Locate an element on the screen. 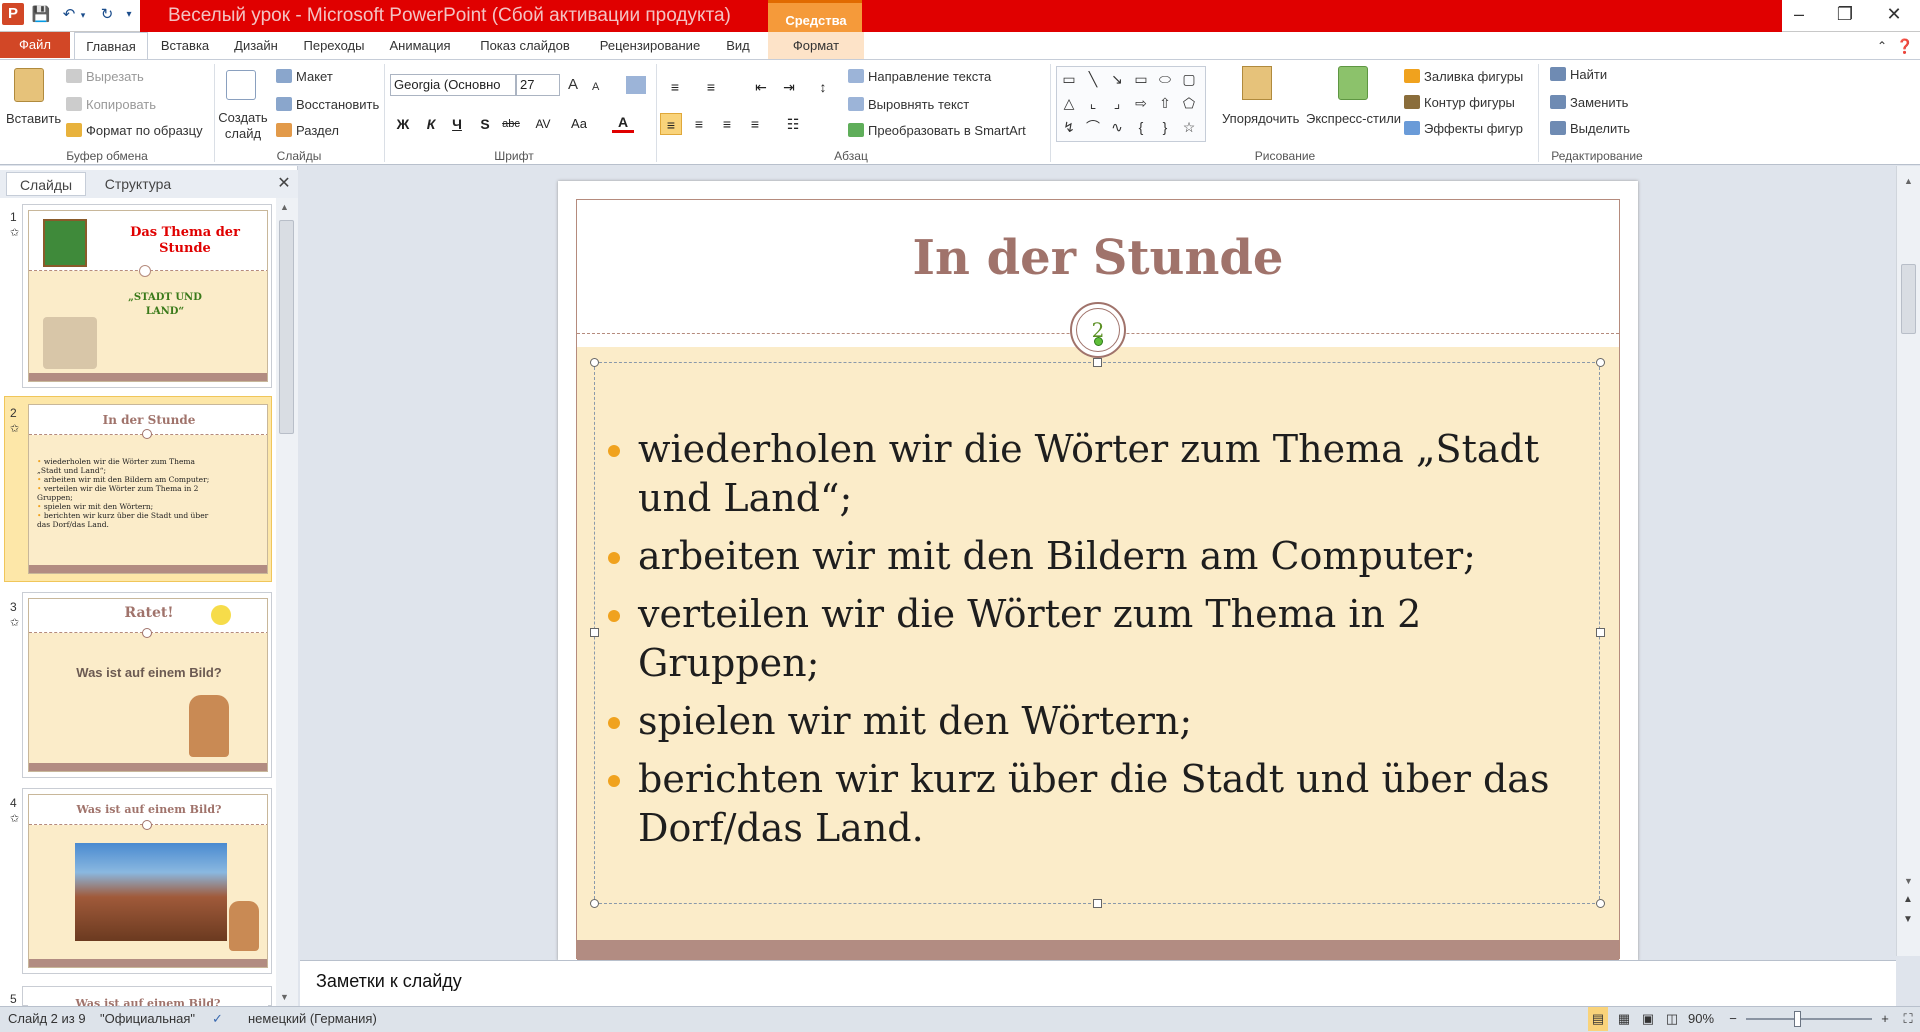  arrange-button: Упорядочить is located at coordinates (1260, 119).